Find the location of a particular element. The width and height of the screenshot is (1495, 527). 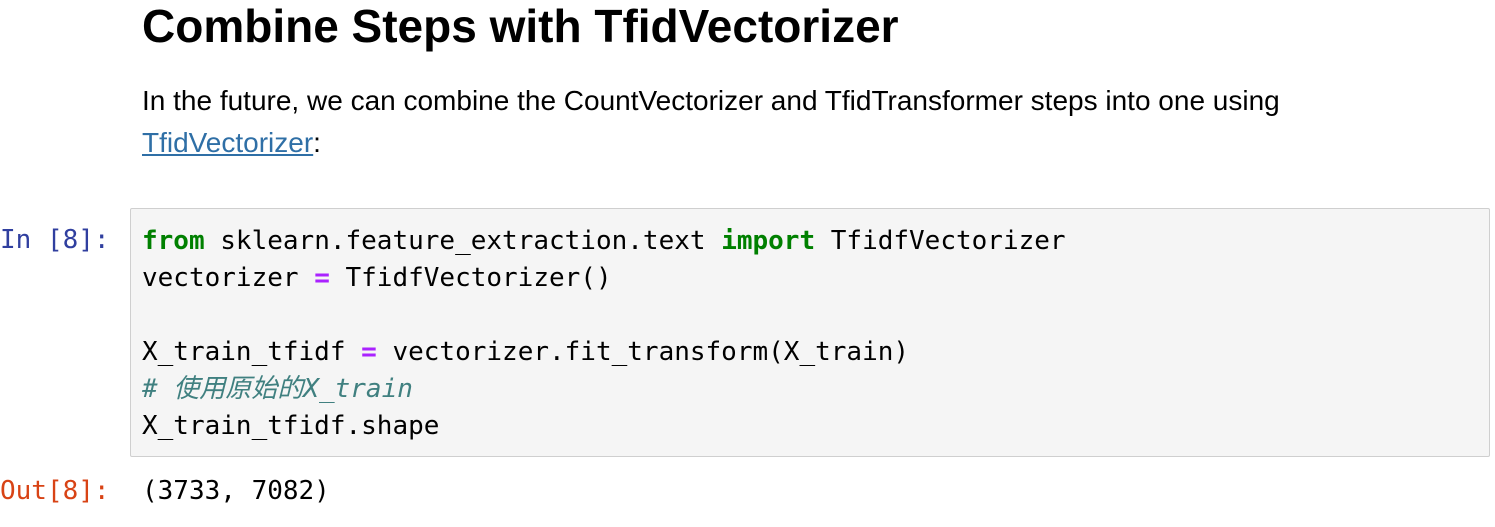

imported-name: TfidfVectorizer is located at coordinates (940, 241).